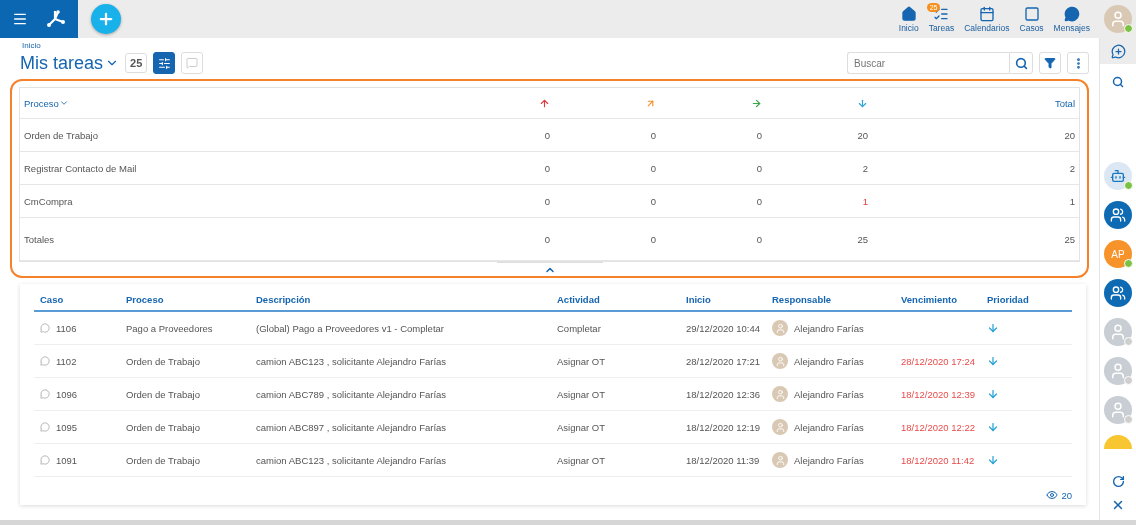 The height and width of the screenshot is (525, 1136). Describe the element at coordinates (938, 394) in the screenshot. I see `table-cell: 18/12/2020 12:39` at that location.